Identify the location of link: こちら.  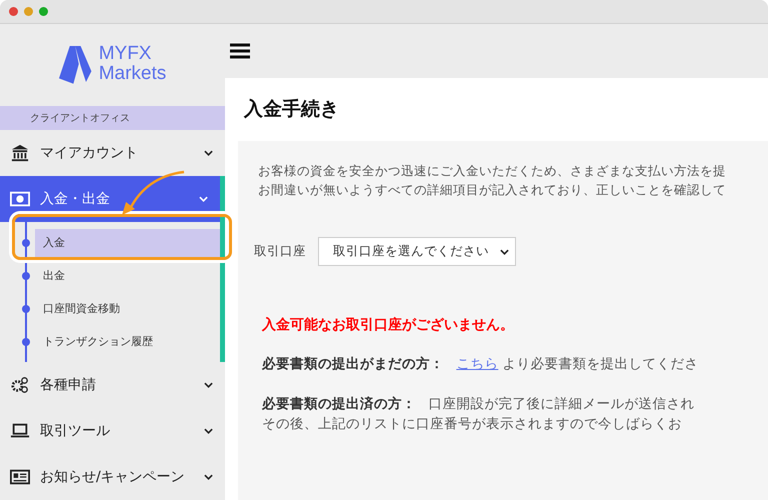
(477, 364).